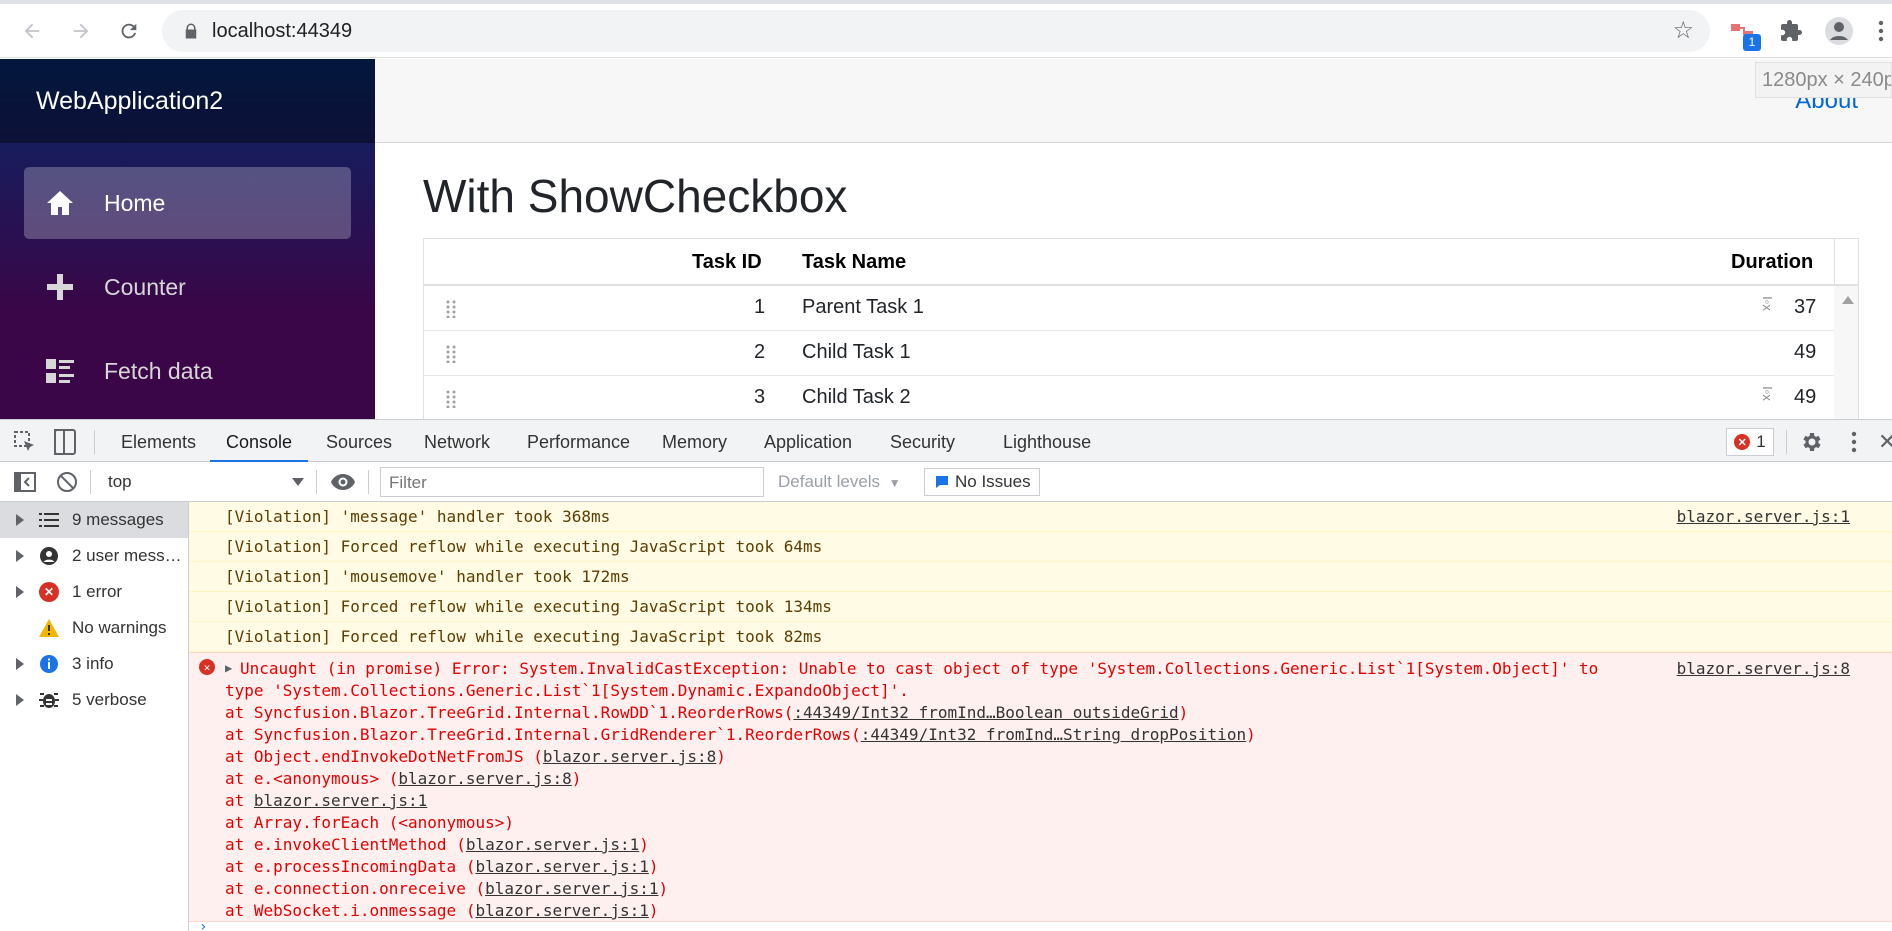 The height and width of the screenshot is (931, 1892). I want to click on column-header-duration: Duration, so click(1772, 262).